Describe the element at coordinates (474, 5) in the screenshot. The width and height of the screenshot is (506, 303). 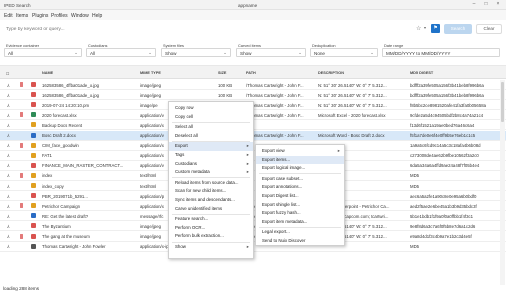
I see `minimize-button: –` at that location.